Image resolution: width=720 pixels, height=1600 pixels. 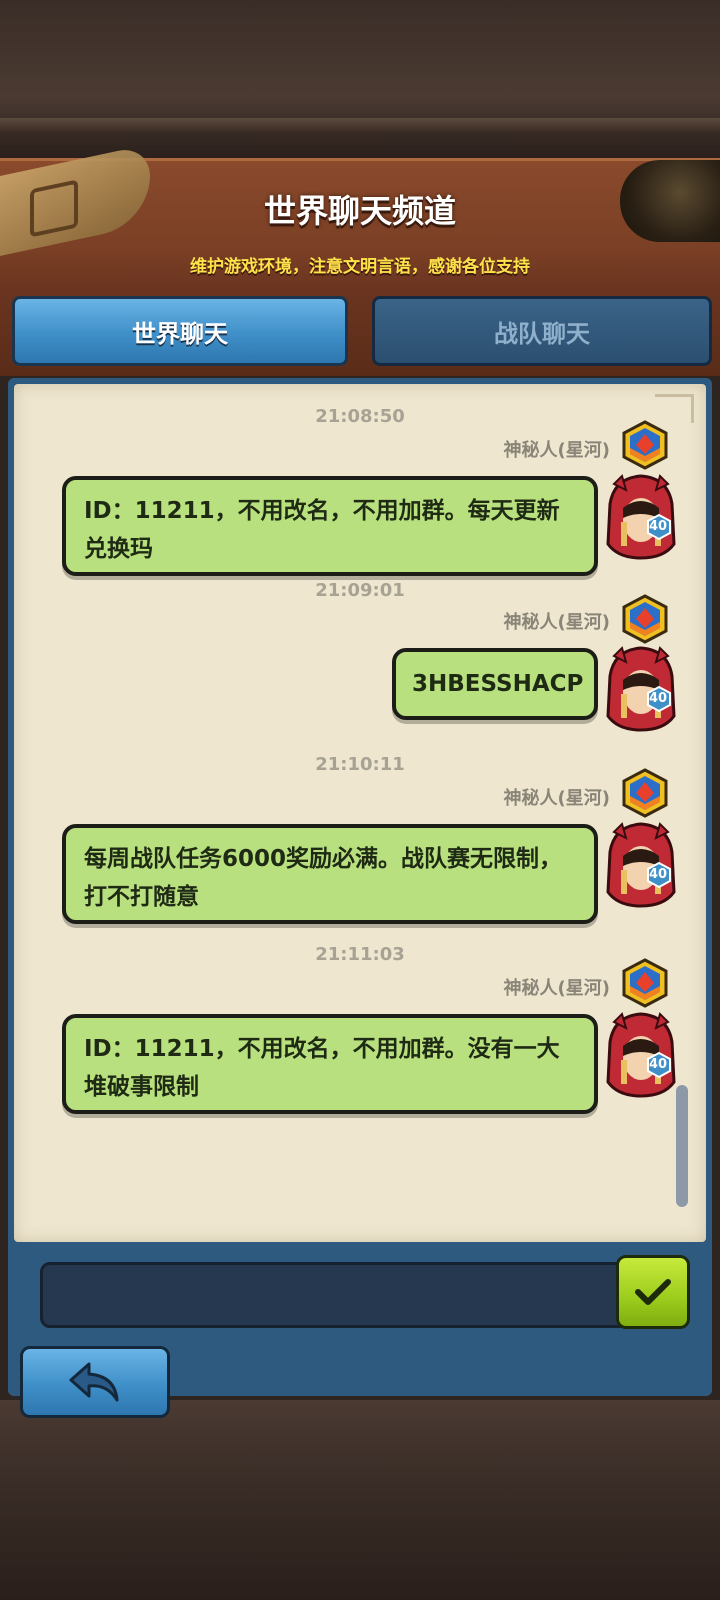 What do you see at coordinates (330, 874) in the screenshot?
I see `message-bubble: 每周战队任务6000奖励必满。战队赛无限制，打不打随意` at bounding box center [330, 874].